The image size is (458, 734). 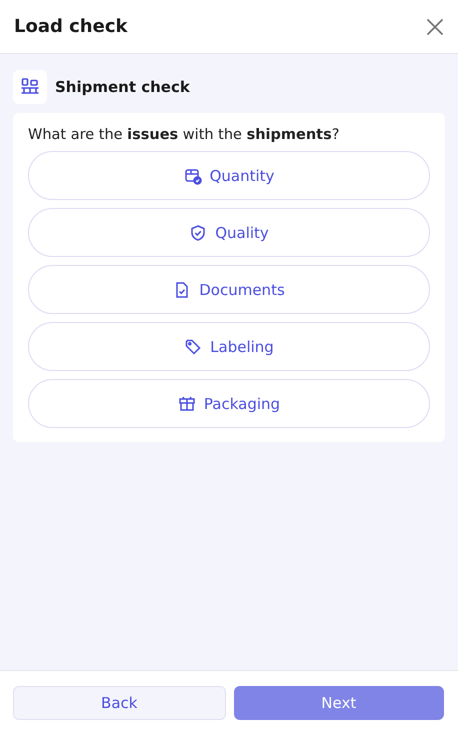 I want to click on close-icon, so click(x=435, y=27).